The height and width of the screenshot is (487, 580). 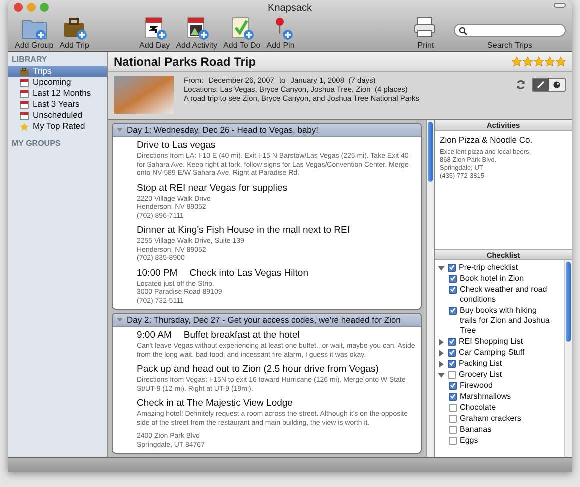 What do you see at coordinates (144, 95) in the screenshot?
I see `trip-photo-placeholder` at bounding box center [144, 95].